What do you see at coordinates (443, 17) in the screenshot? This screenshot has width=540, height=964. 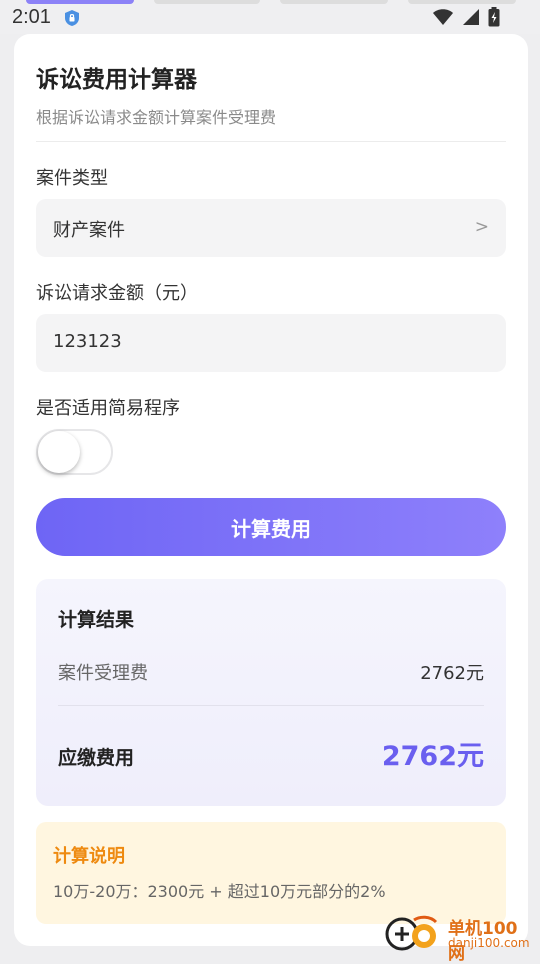 I see `wifi-icon` at bounding box center [443, 17].